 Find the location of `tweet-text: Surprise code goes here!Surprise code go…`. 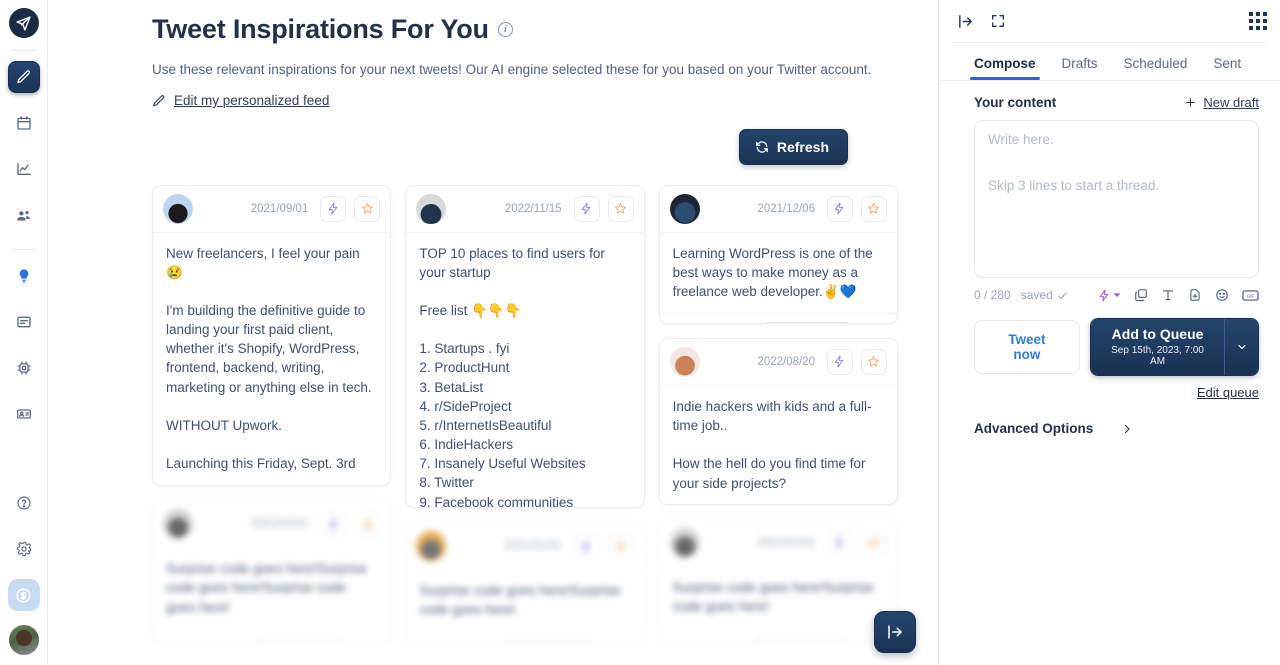

tweet-text: Surprise code goes here!Surprise code go… is located at coordinates (775, 597).